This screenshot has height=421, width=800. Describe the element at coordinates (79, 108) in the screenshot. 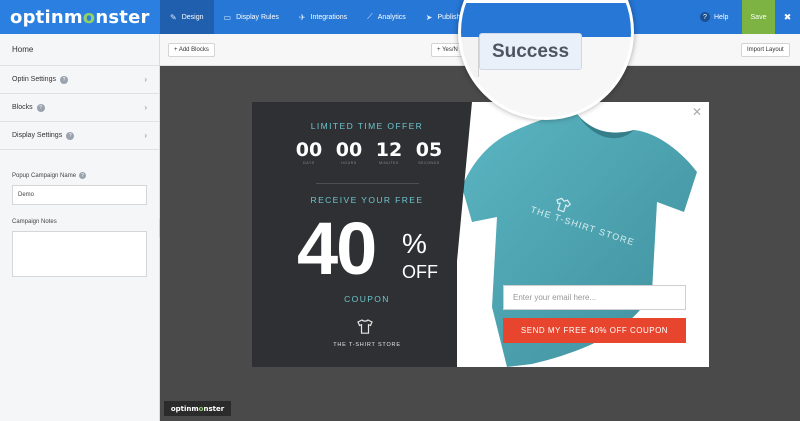

I see `sidebar-item-blocks: Blocks ? ›` at that location.